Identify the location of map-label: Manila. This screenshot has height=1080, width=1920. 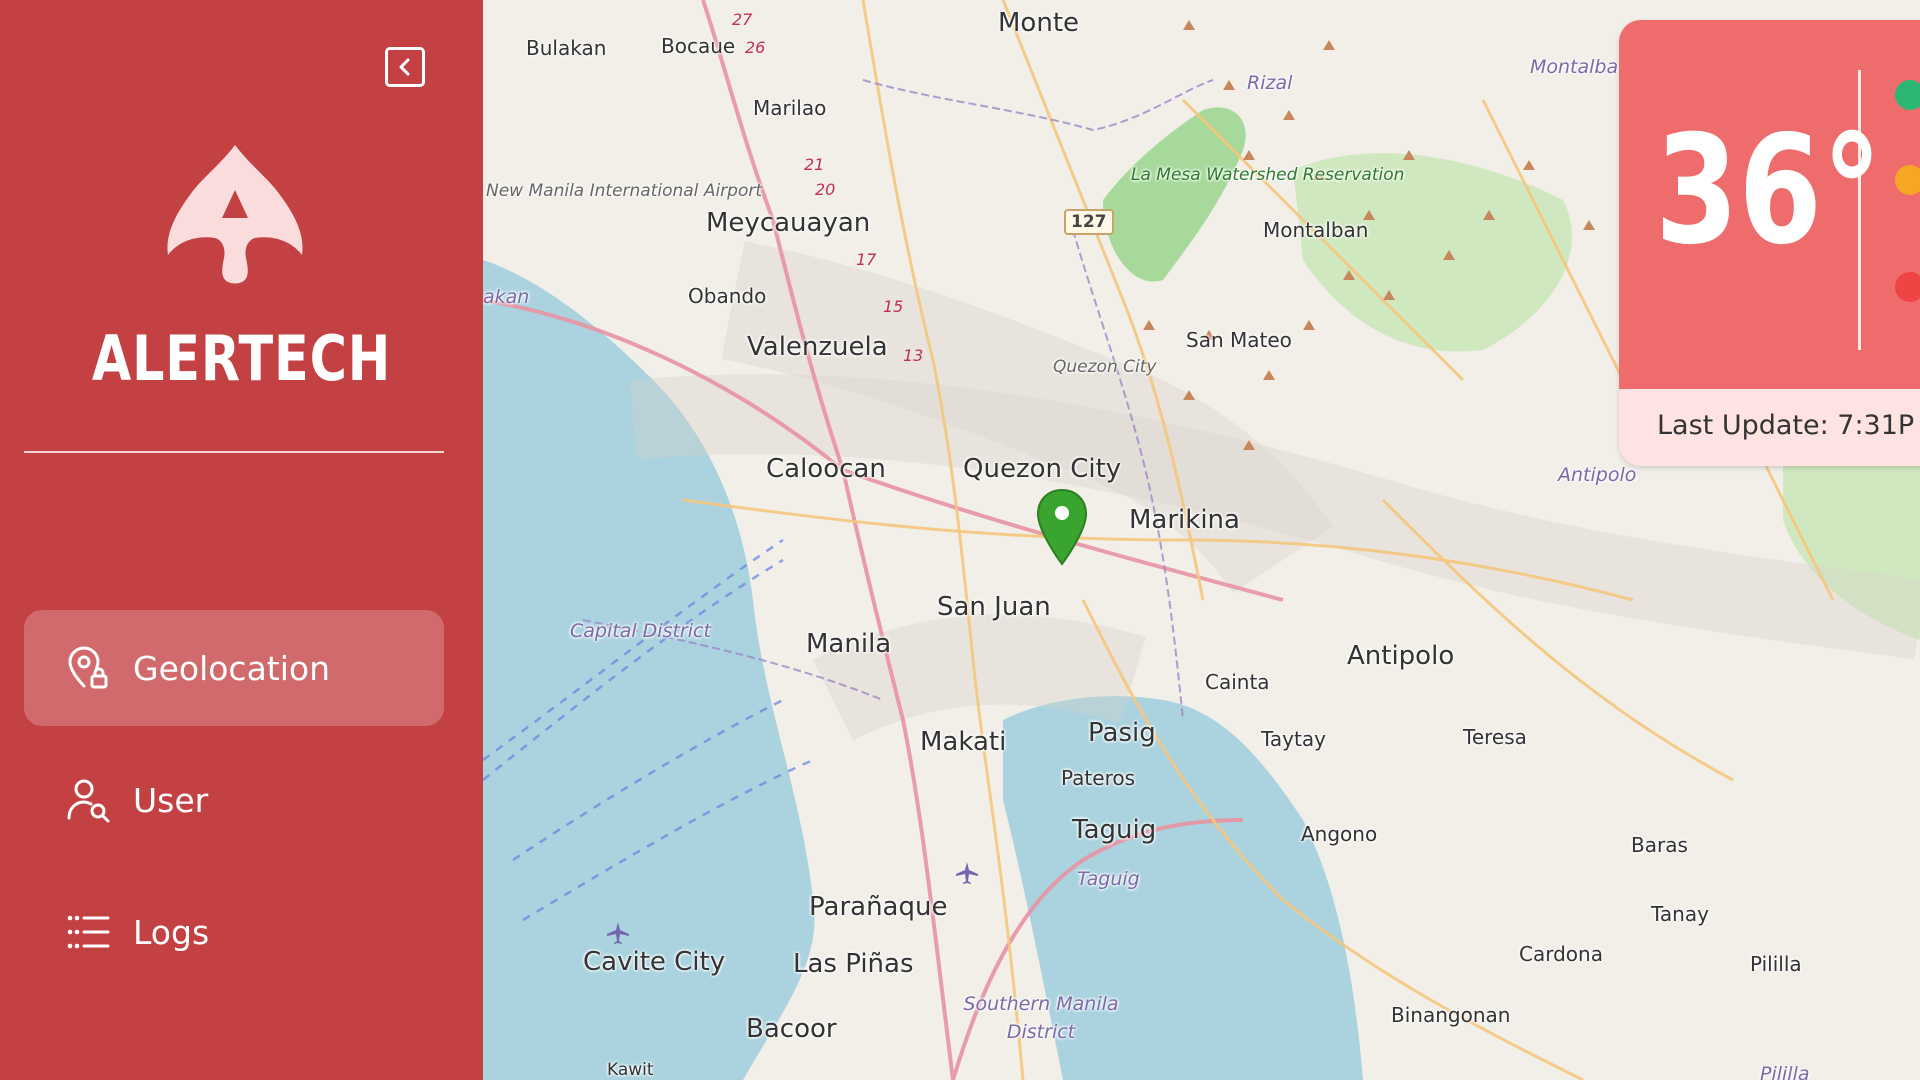
(849, 644).